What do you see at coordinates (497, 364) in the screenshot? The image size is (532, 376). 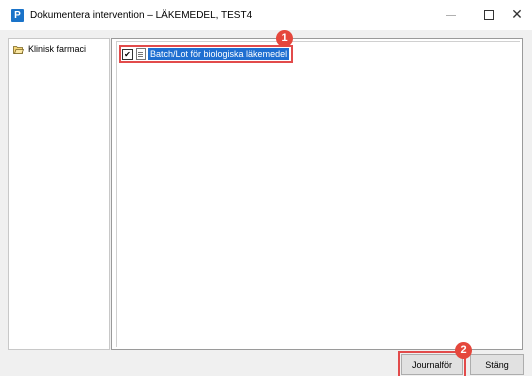 I see `stang-button: Stäng` at bounding box center [497, 364].